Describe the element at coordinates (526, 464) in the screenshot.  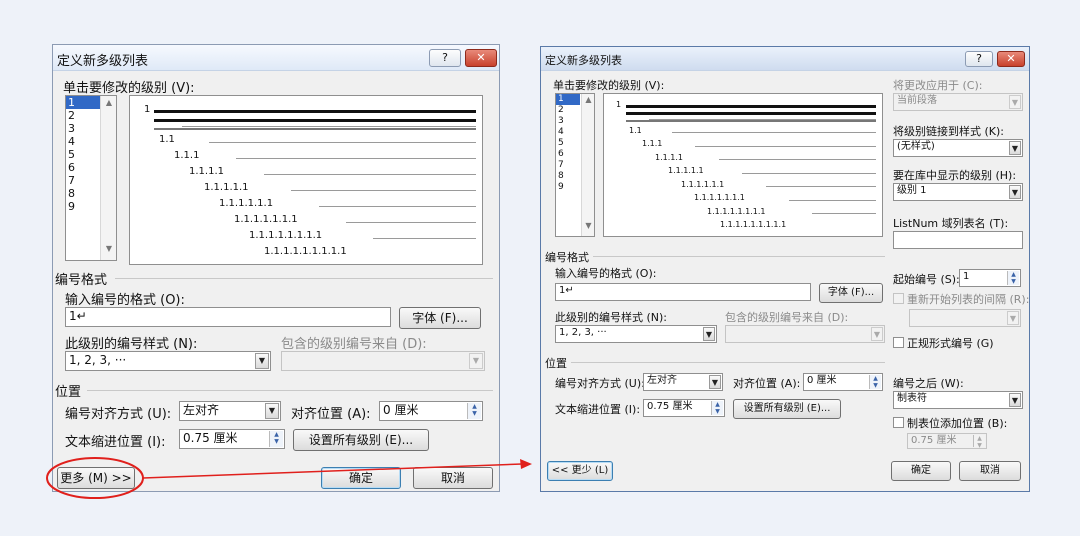
I see `arrowhead-icon` at that location.